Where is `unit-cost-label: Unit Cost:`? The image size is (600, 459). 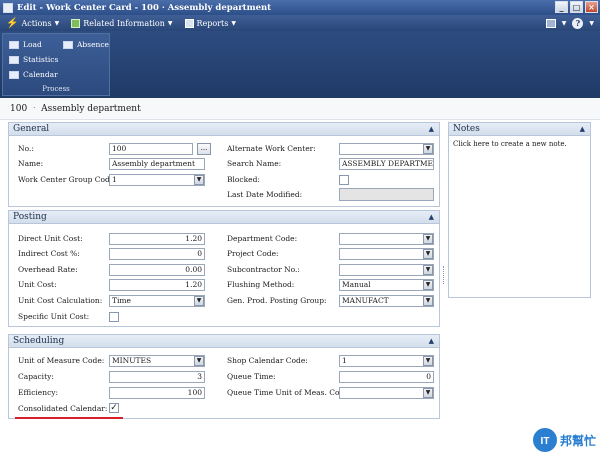
unit-cost-label: Unit Cost: is located at coordinates (37, 284).